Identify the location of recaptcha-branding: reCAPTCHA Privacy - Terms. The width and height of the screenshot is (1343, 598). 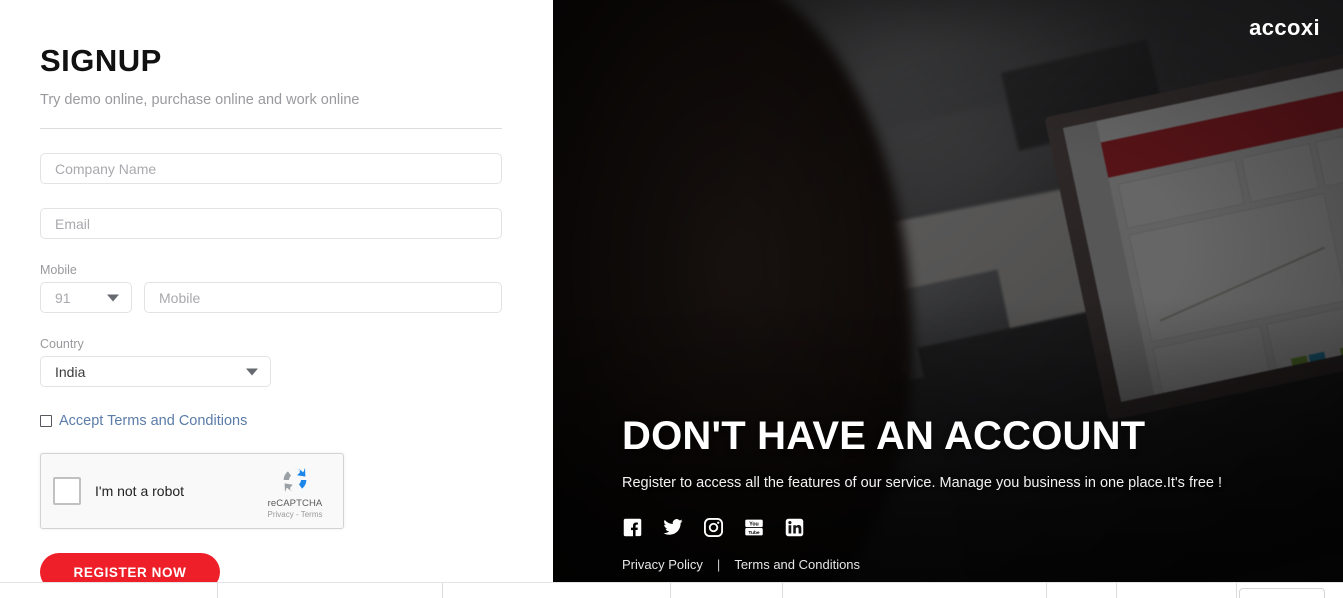
(295, 491).